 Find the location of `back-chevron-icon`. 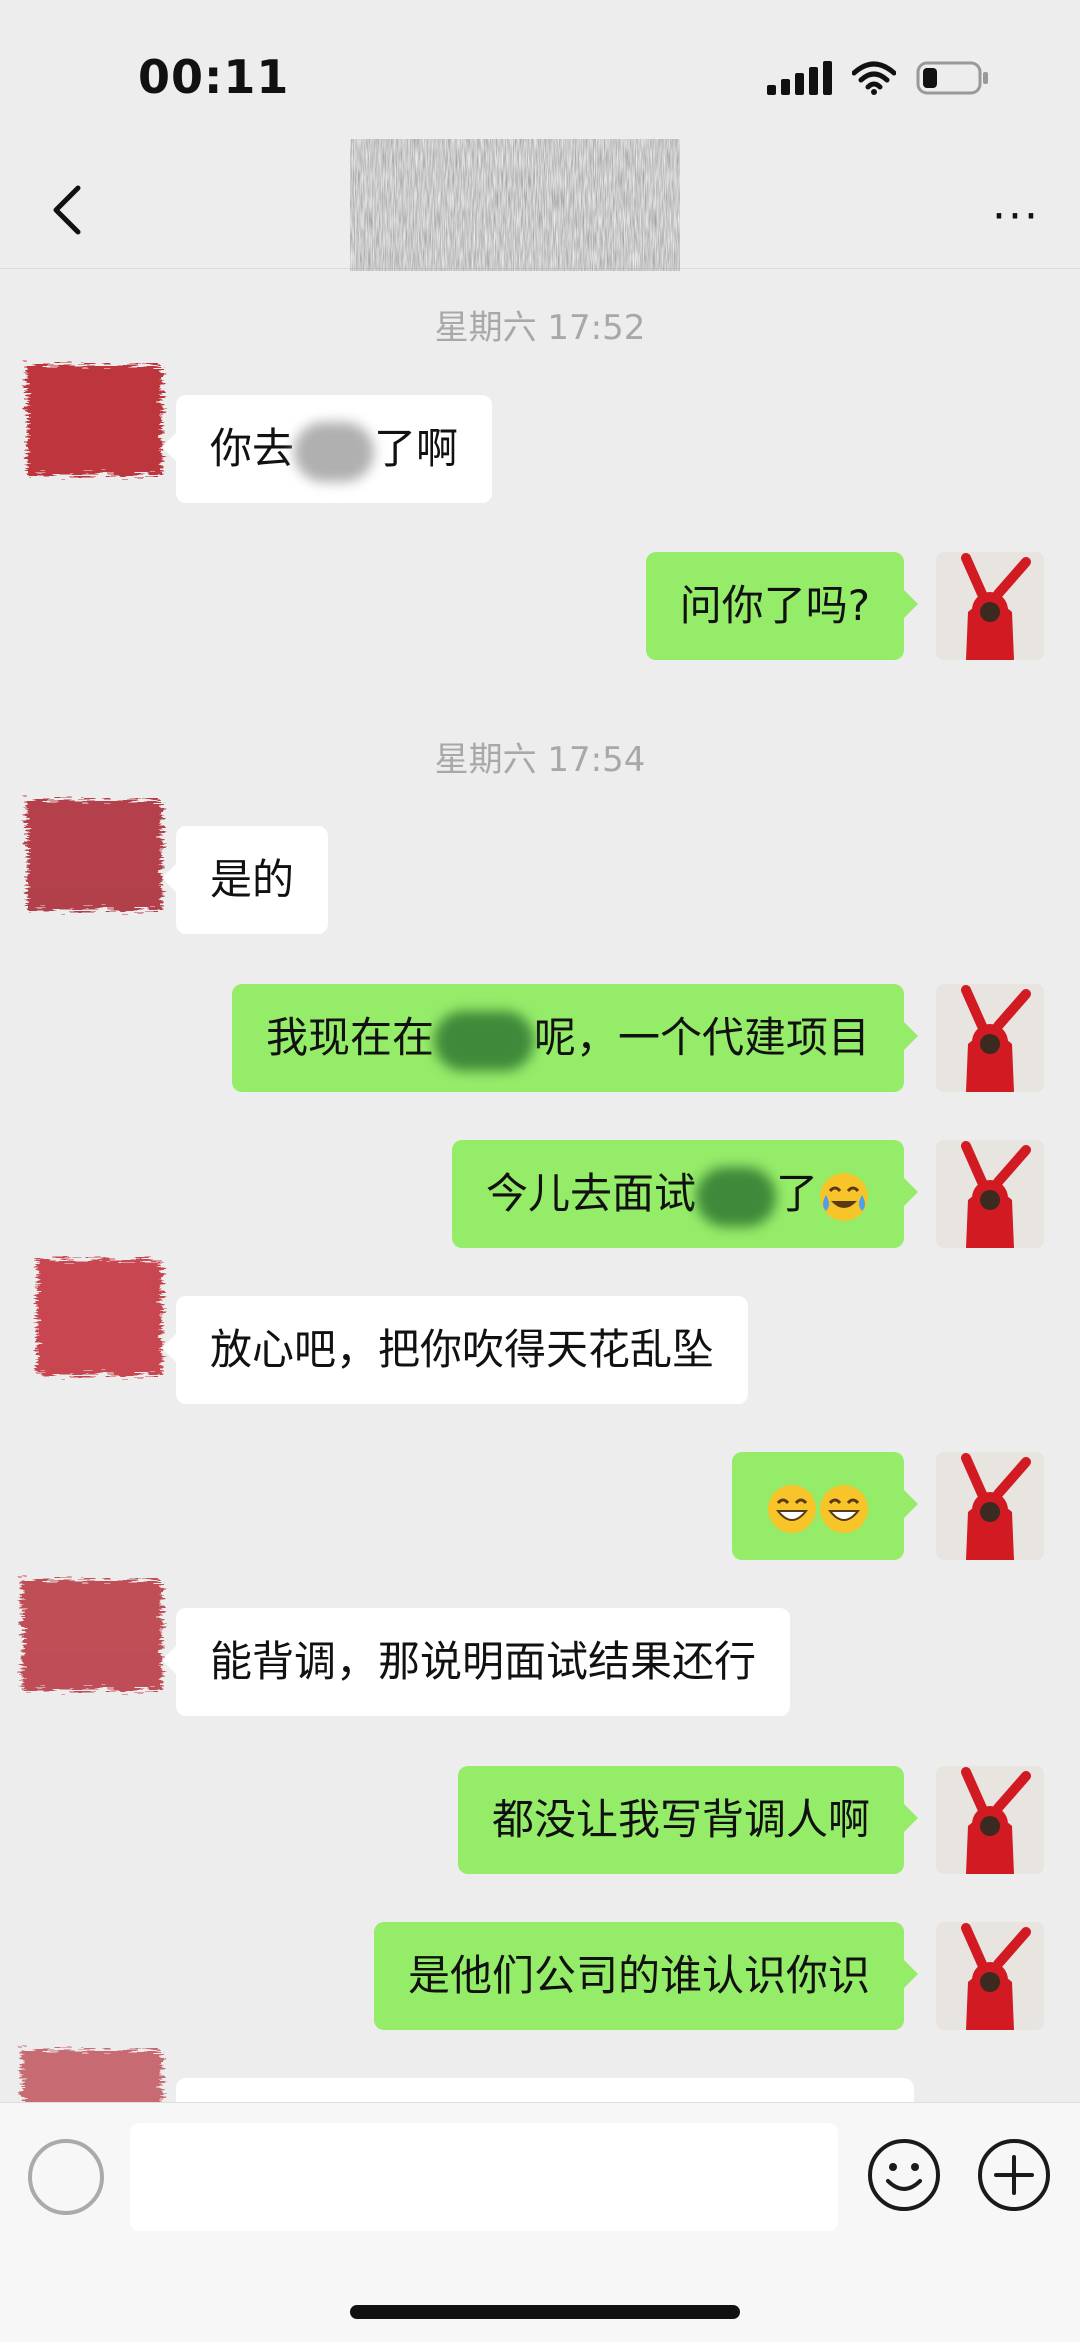

back-chevron-icon is located at coordinates (70, 210).